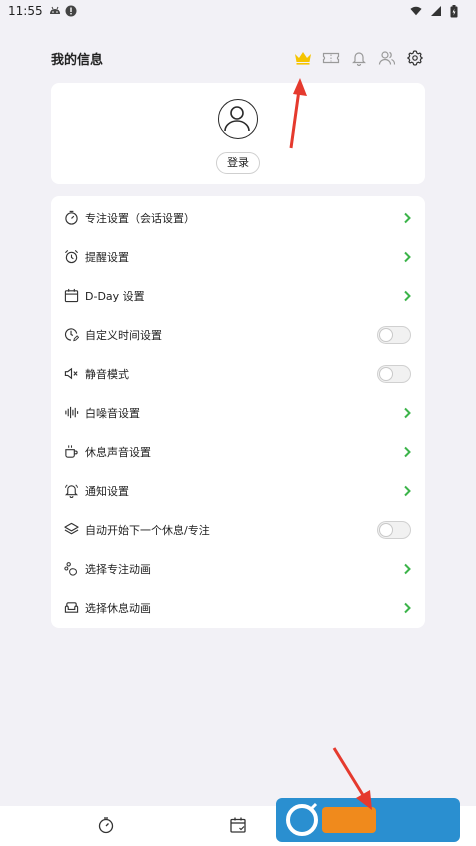  Describe the element at coordinates (237, 58) in the screenshot. I see `page-header: 我的信息` at that location.